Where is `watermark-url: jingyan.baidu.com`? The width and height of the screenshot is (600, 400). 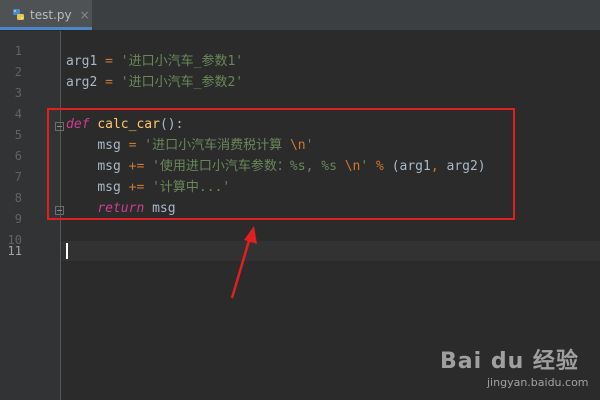 watermark-url: jingyan.baidu.com is located at coordinates (538, 382).